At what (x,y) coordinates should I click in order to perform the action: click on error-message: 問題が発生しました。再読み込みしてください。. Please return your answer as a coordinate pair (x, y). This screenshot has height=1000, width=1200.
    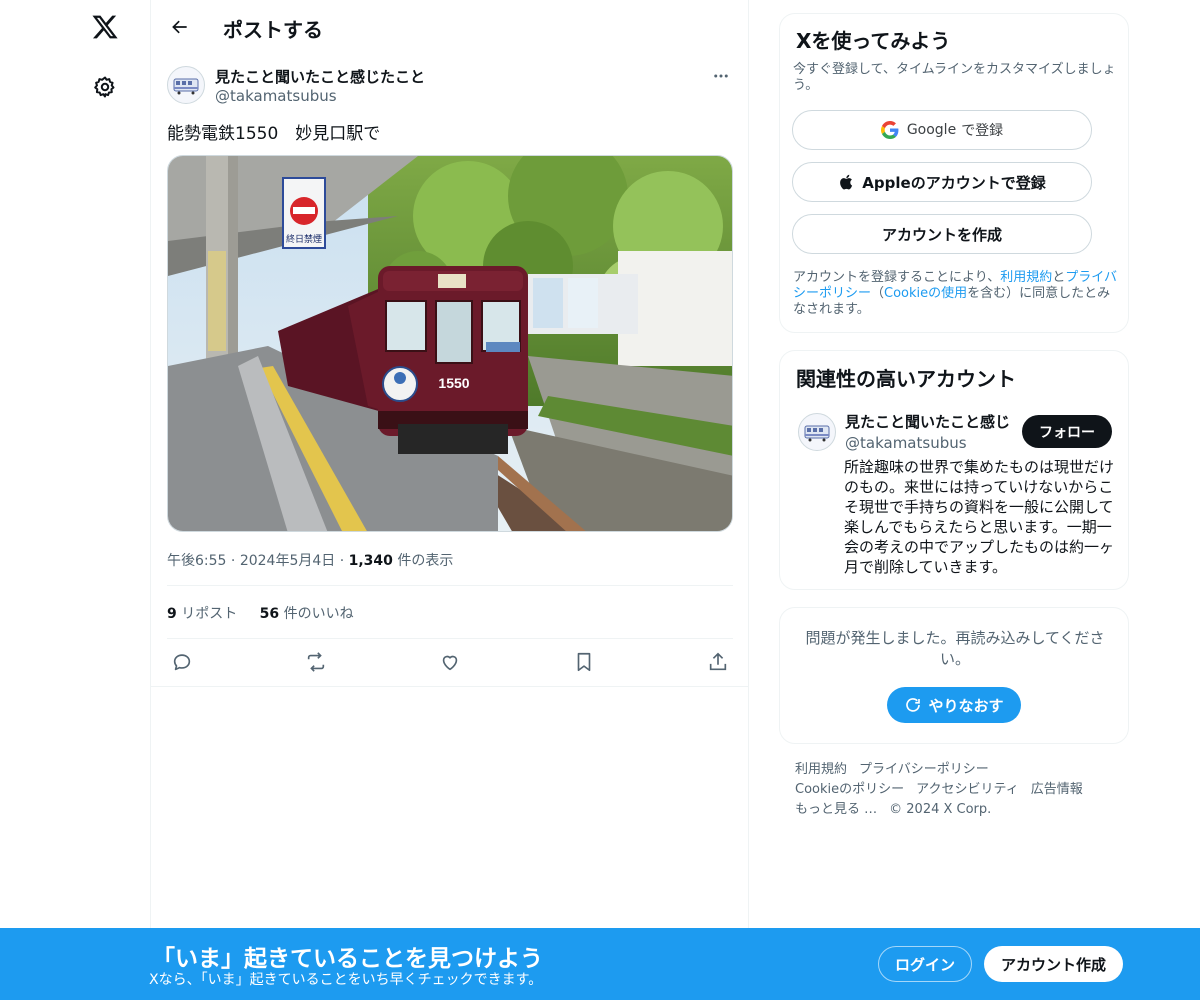
    Looking at the image, I should click on (955, 648).